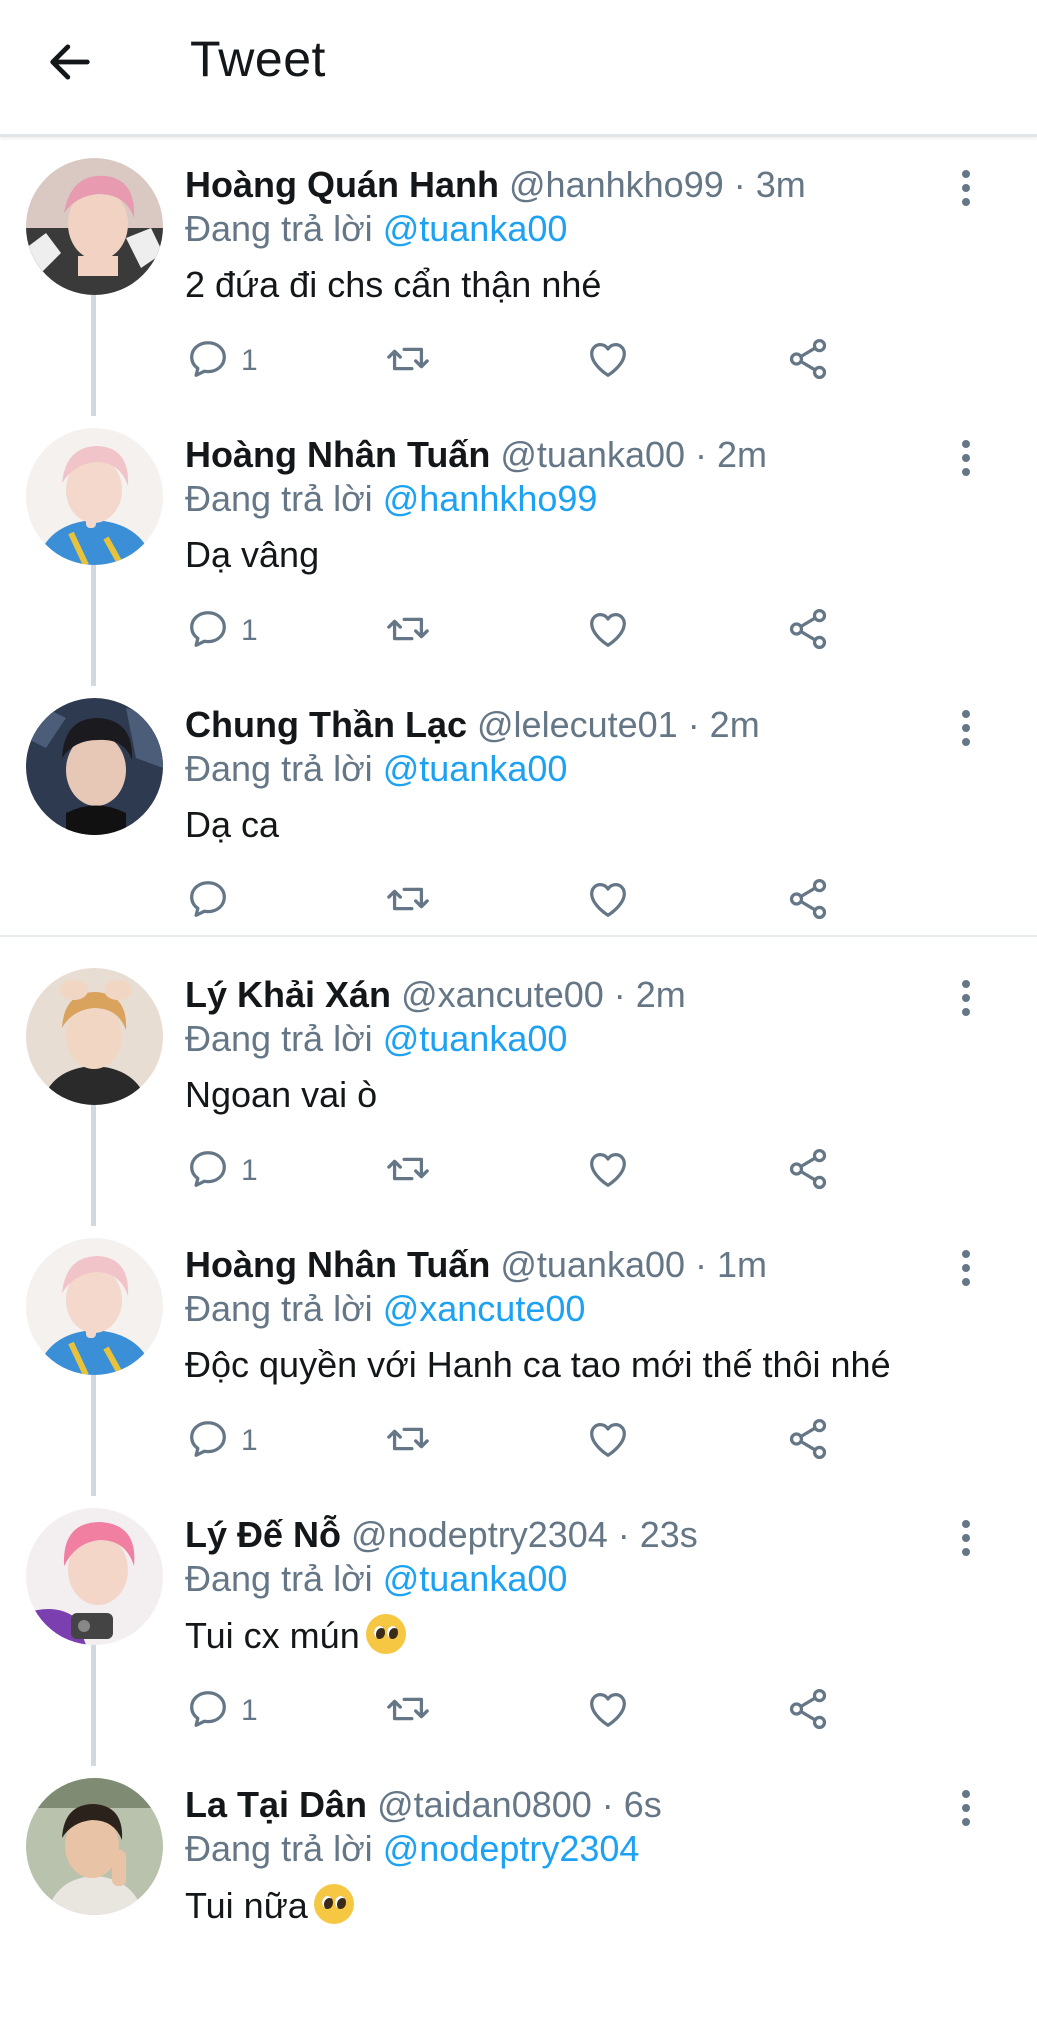  I want to click on user-display-name: Lý Đế Nỗ, so click(263, 1534).